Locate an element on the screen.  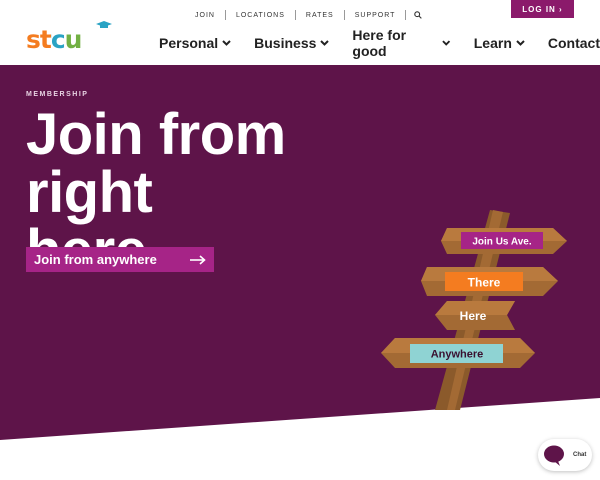
signpost-illustration: Join Us Ave. There Here Anywhere is located at coordinates (474, 310).